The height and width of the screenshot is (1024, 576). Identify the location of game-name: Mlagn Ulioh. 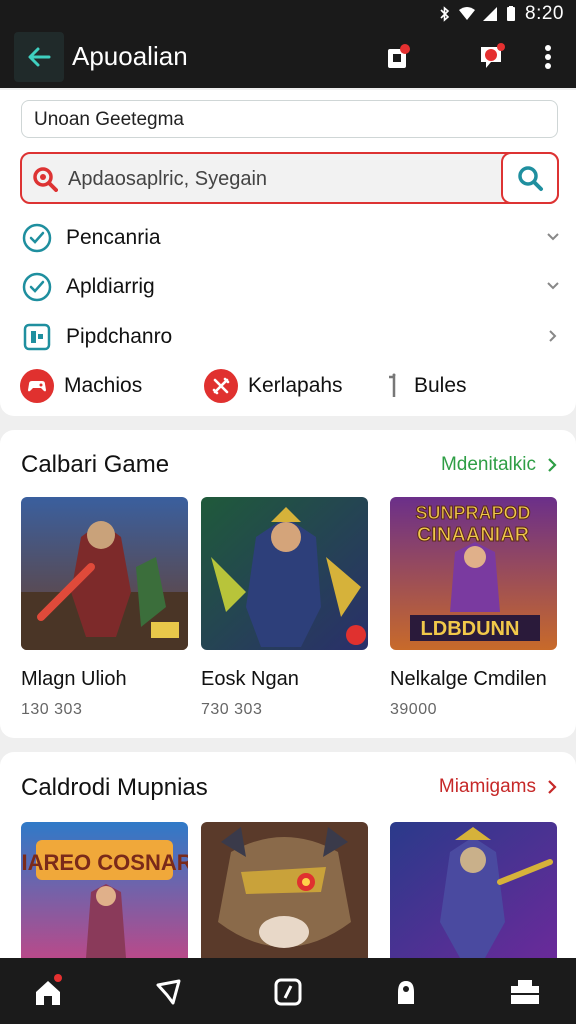
(74, 679).